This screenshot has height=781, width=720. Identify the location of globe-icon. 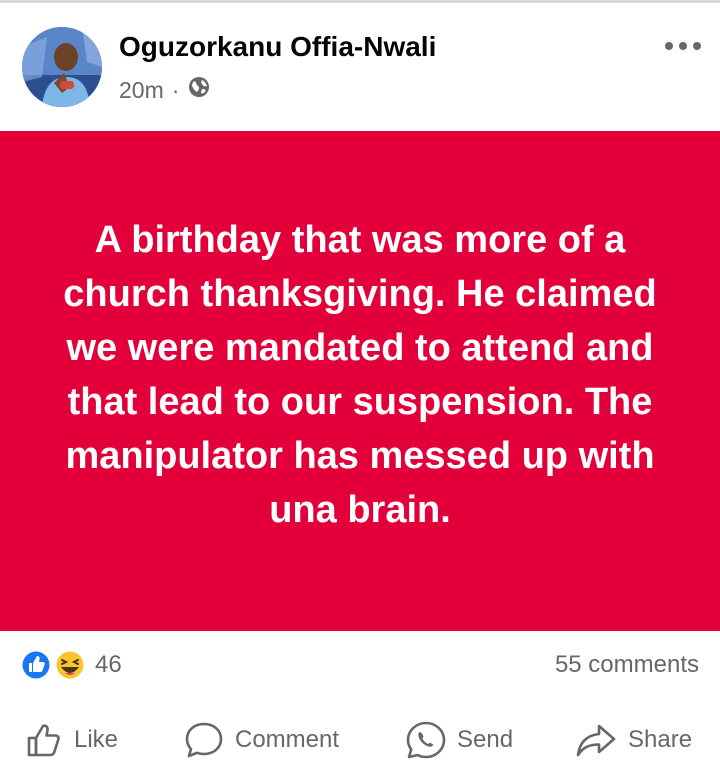
(199, 90).